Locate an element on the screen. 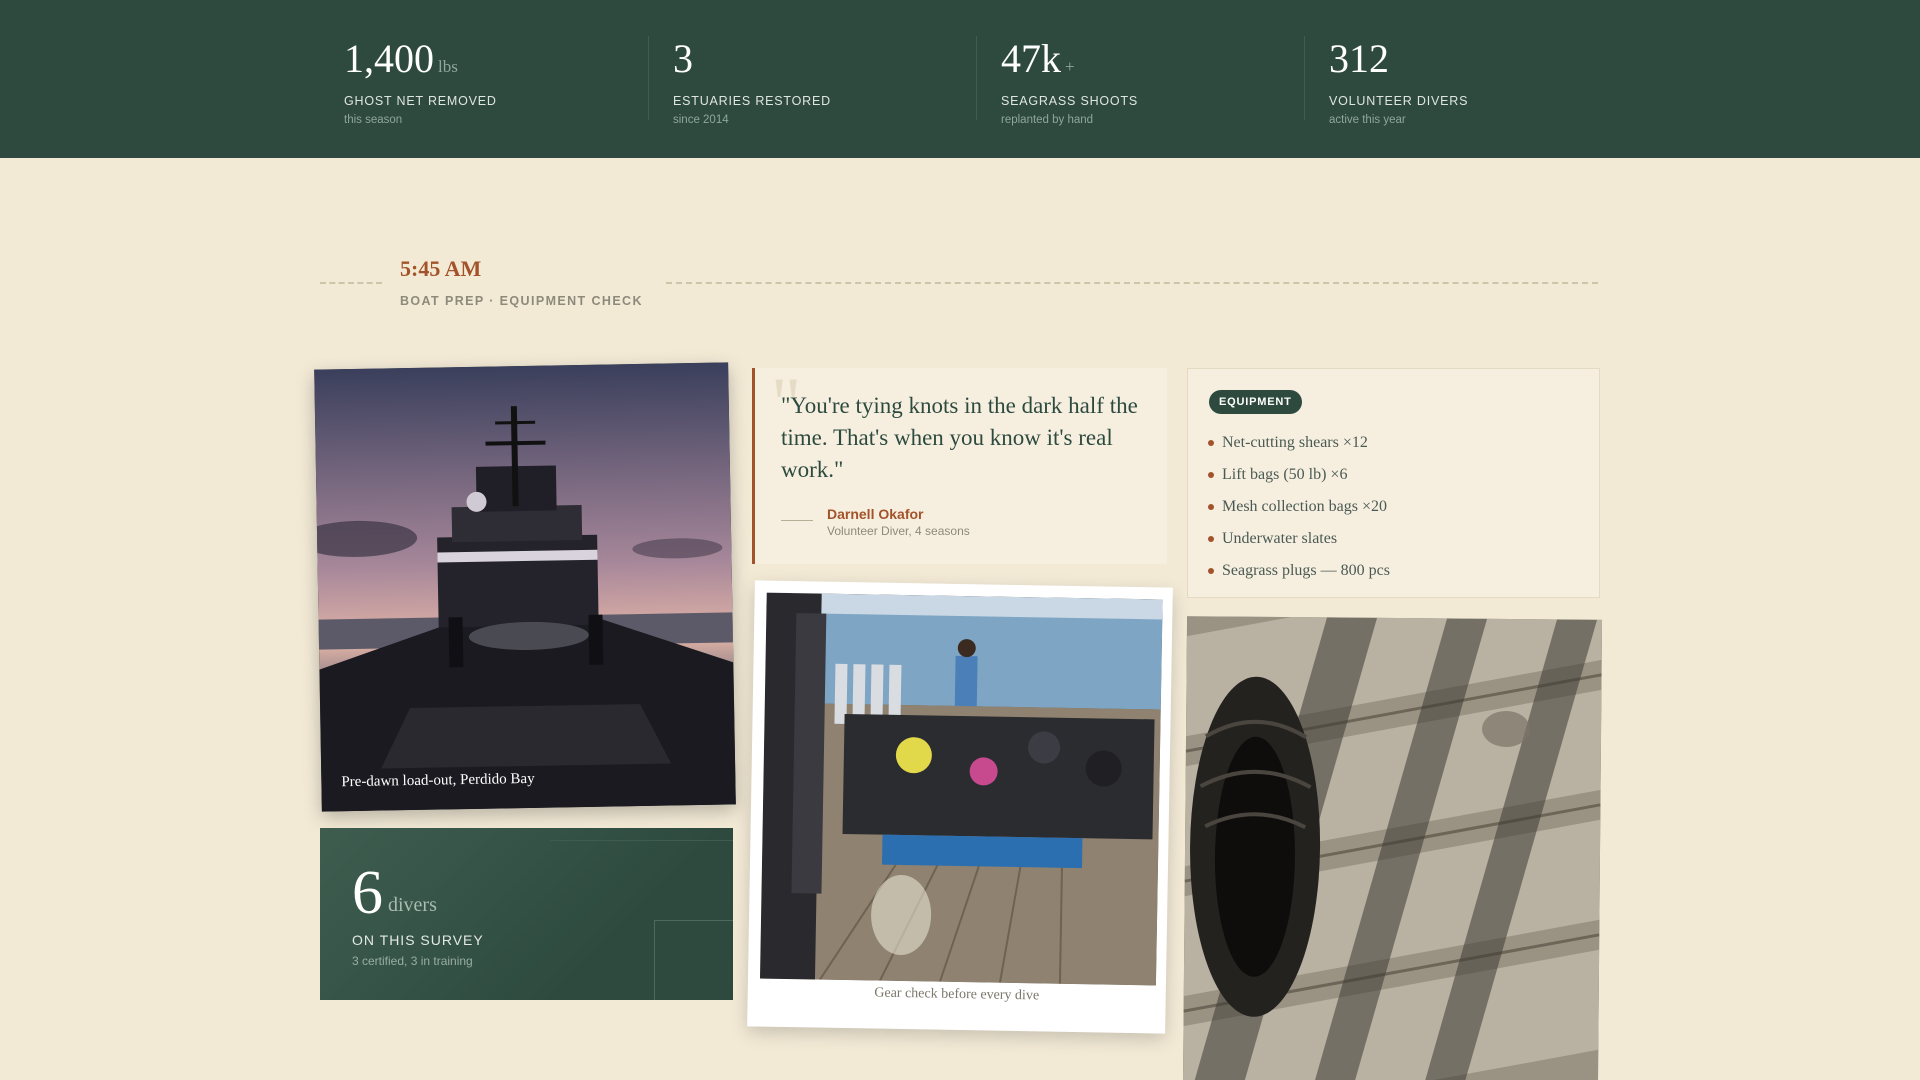  quote-author: Darnell Okafor is located at coordinates (875, 514).